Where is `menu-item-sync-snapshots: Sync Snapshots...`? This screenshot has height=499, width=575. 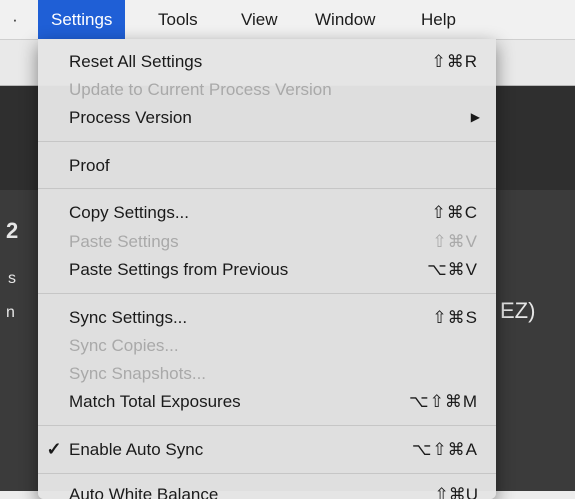 menu-item-sync-snapshots: Sync Snapshots... is located at coordinates (267, 373).